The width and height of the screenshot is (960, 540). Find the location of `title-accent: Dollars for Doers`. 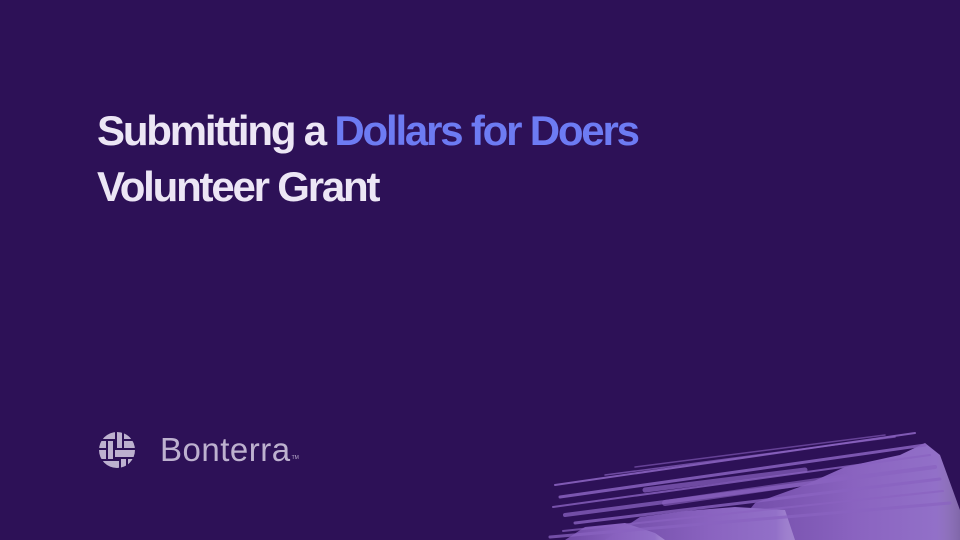

title-accent: Dollars for Doers is located at coordinates (487, 130).